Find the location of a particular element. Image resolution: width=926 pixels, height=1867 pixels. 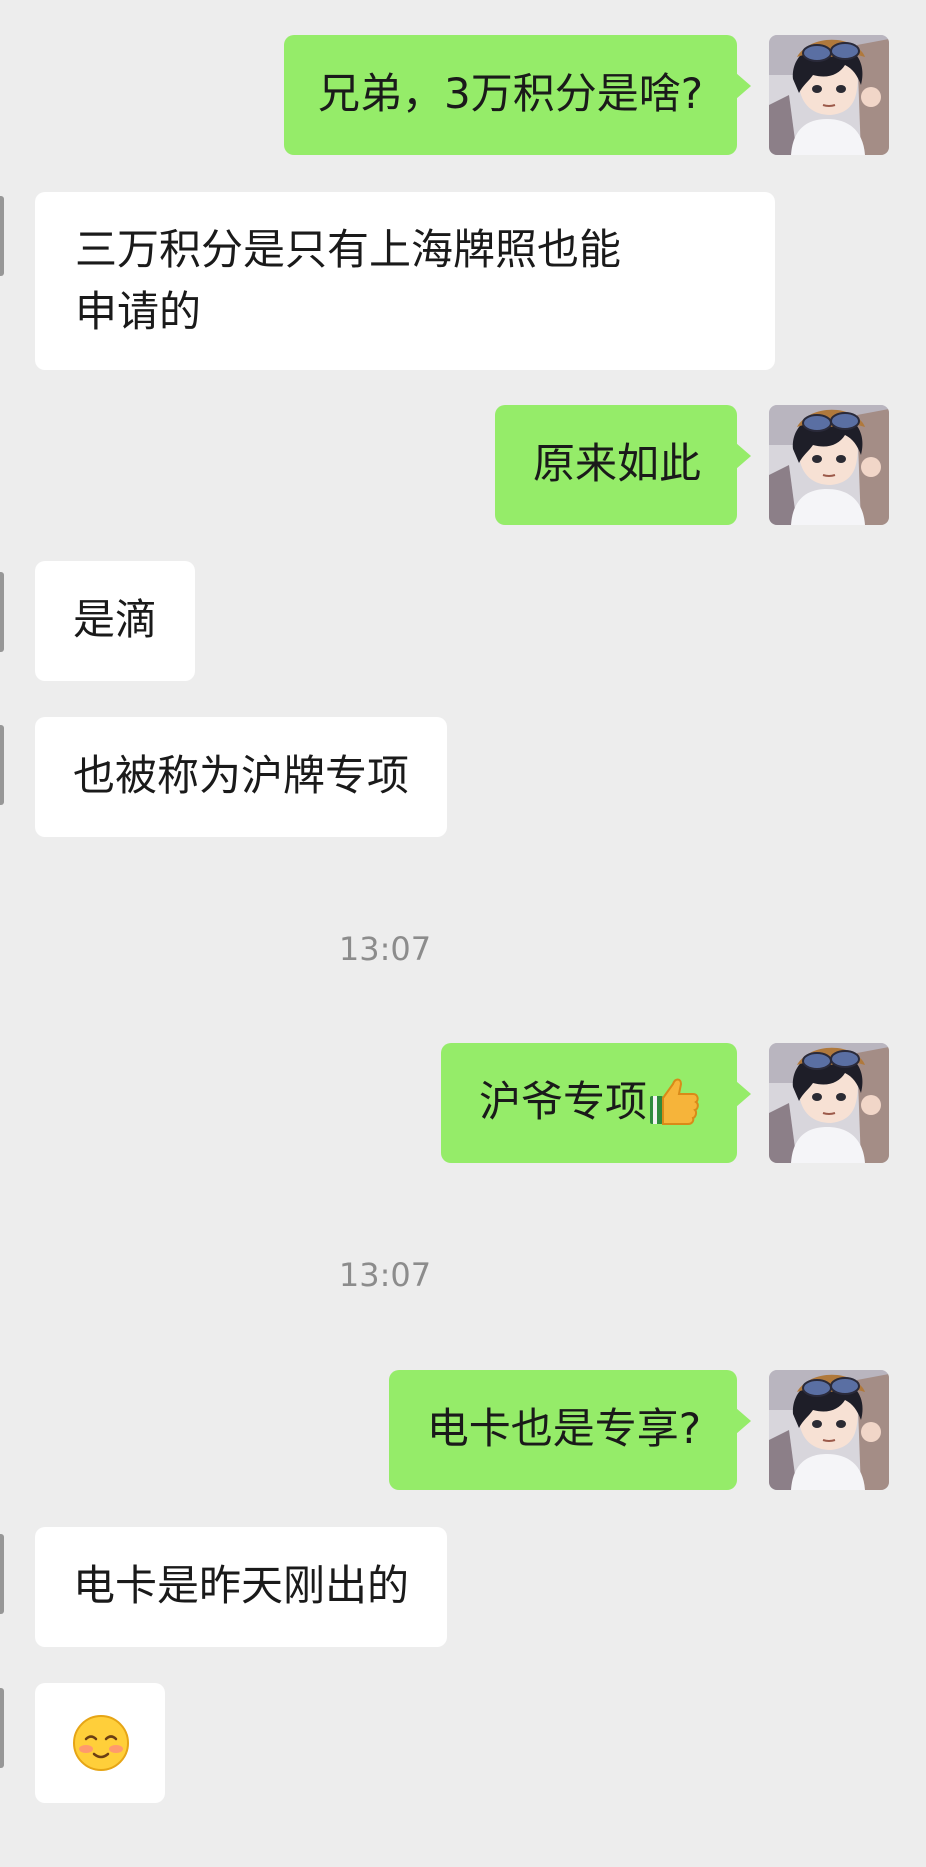

incoming-message-bubble: 是滴 is located at coordinates (115, 621).